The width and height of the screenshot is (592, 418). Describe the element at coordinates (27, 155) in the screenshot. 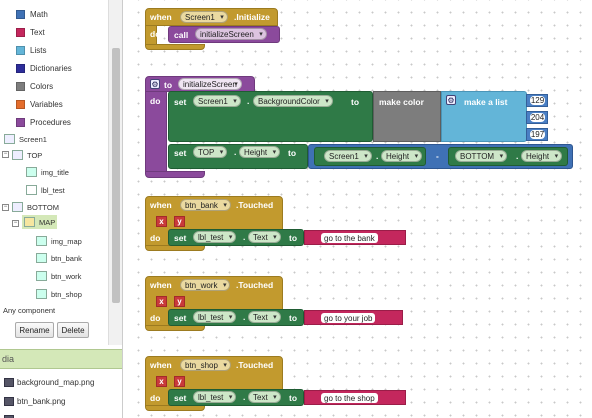

I see `component-top: TOP` at that location.